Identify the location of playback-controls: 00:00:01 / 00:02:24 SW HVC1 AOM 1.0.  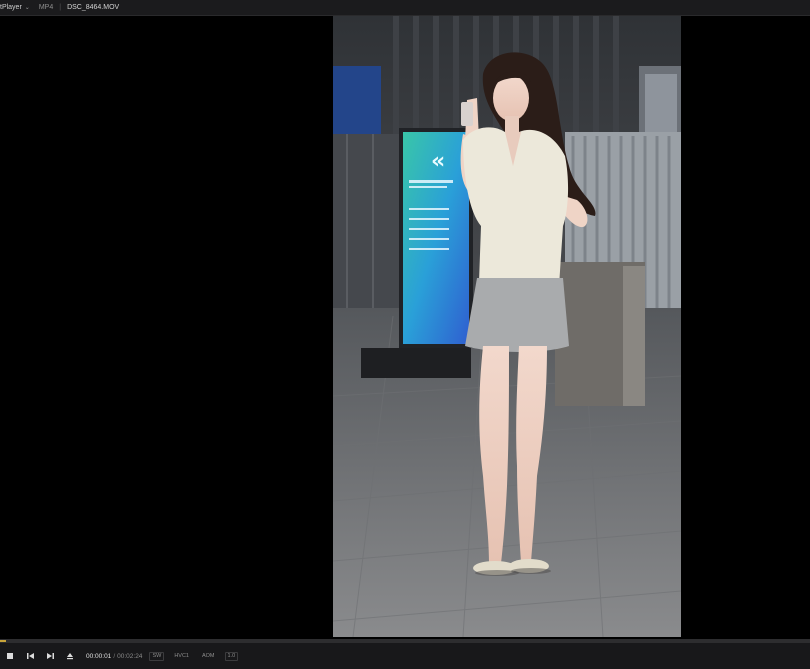
(405, 656).